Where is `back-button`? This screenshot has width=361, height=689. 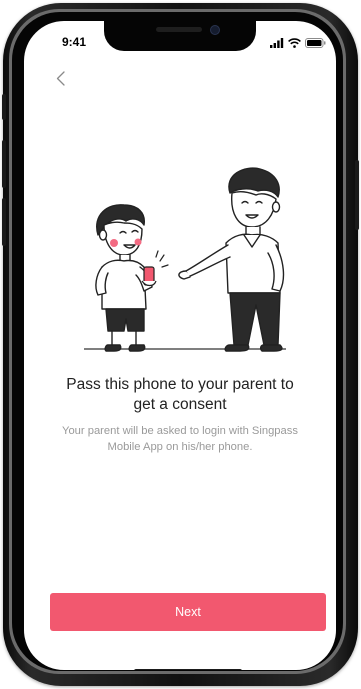
back-button is located at coordinates (60, 78).